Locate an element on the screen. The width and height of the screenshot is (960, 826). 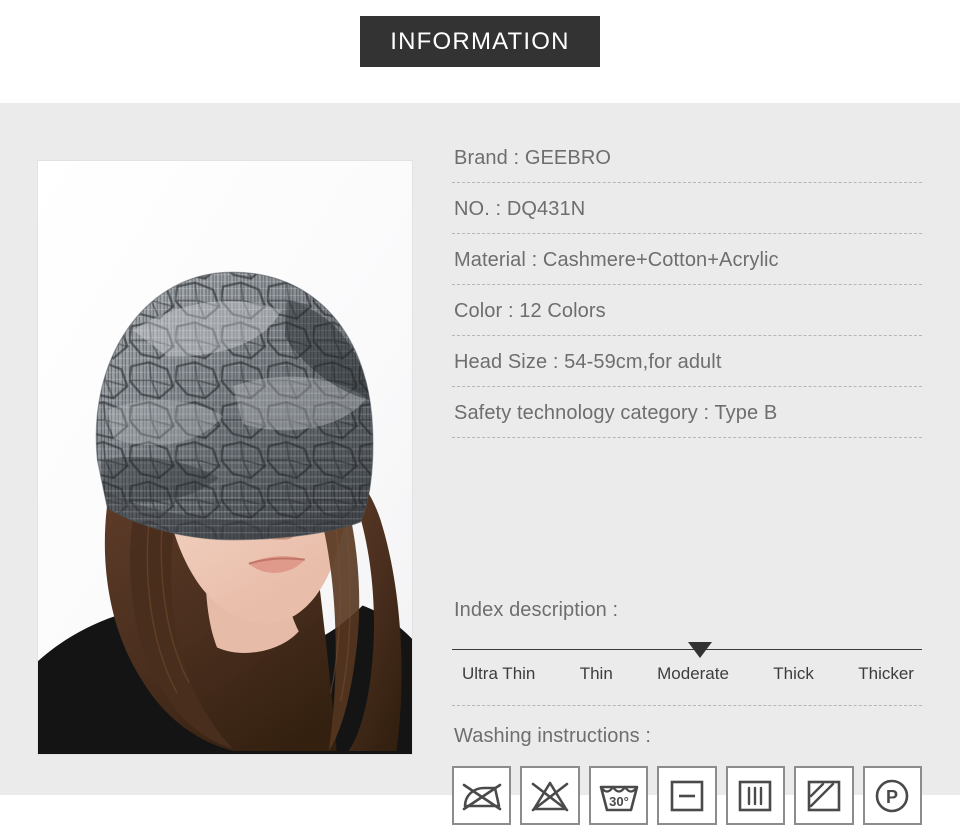
information-banner-label: INFORMATION is located at coordinates (480, 41).